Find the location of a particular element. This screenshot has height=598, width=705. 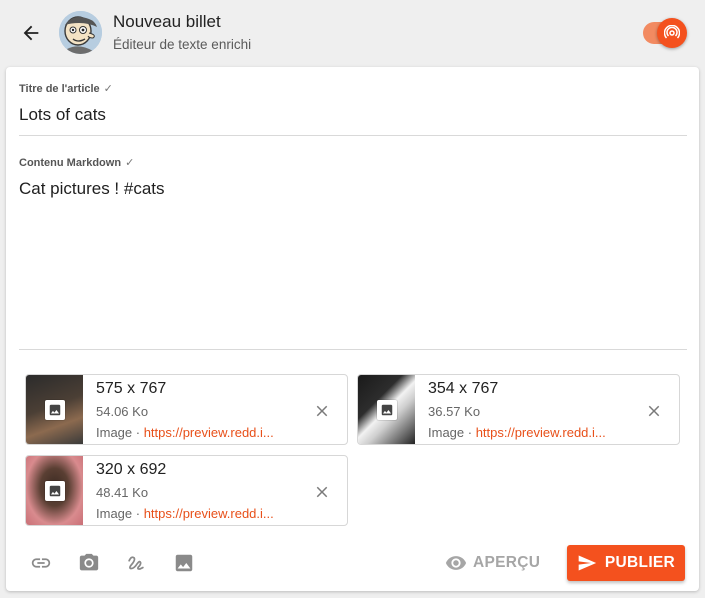

insert-link-button is located at coordinates (41, 563).